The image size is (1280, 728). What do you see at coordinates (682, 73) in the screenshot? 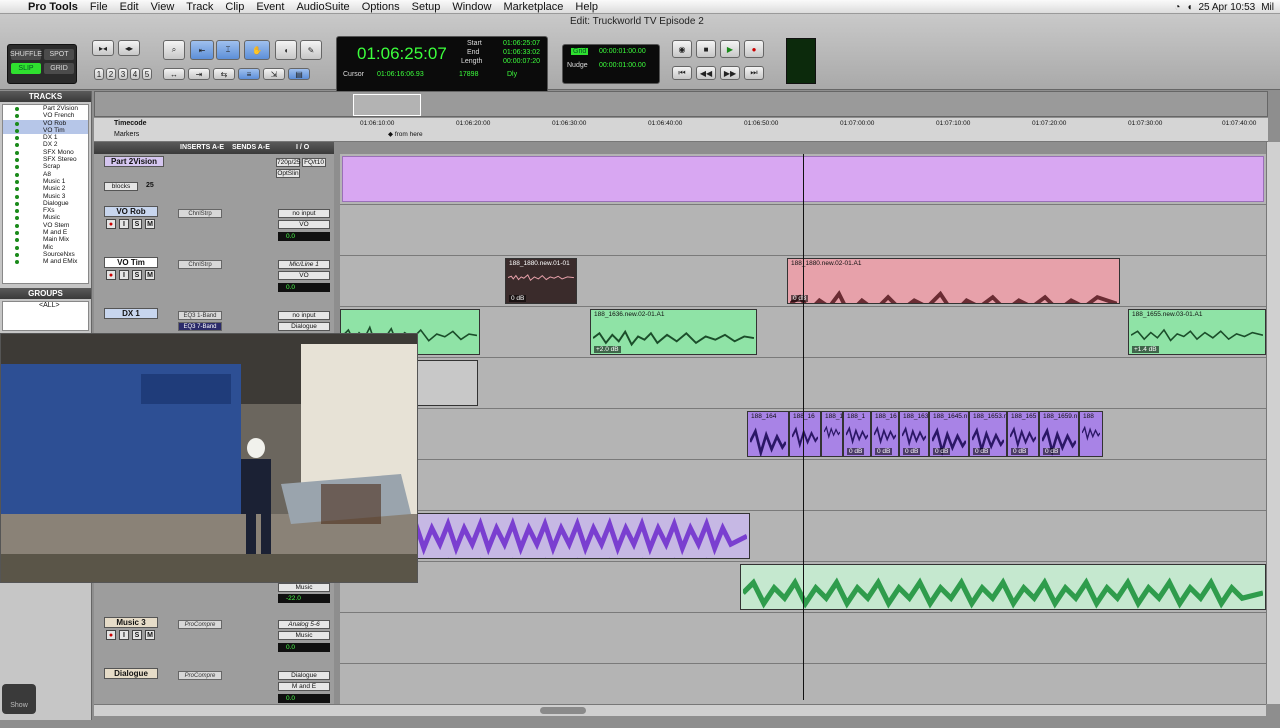
I see `return-to-zero-button: ⏮` at bounding box center [682, 73].